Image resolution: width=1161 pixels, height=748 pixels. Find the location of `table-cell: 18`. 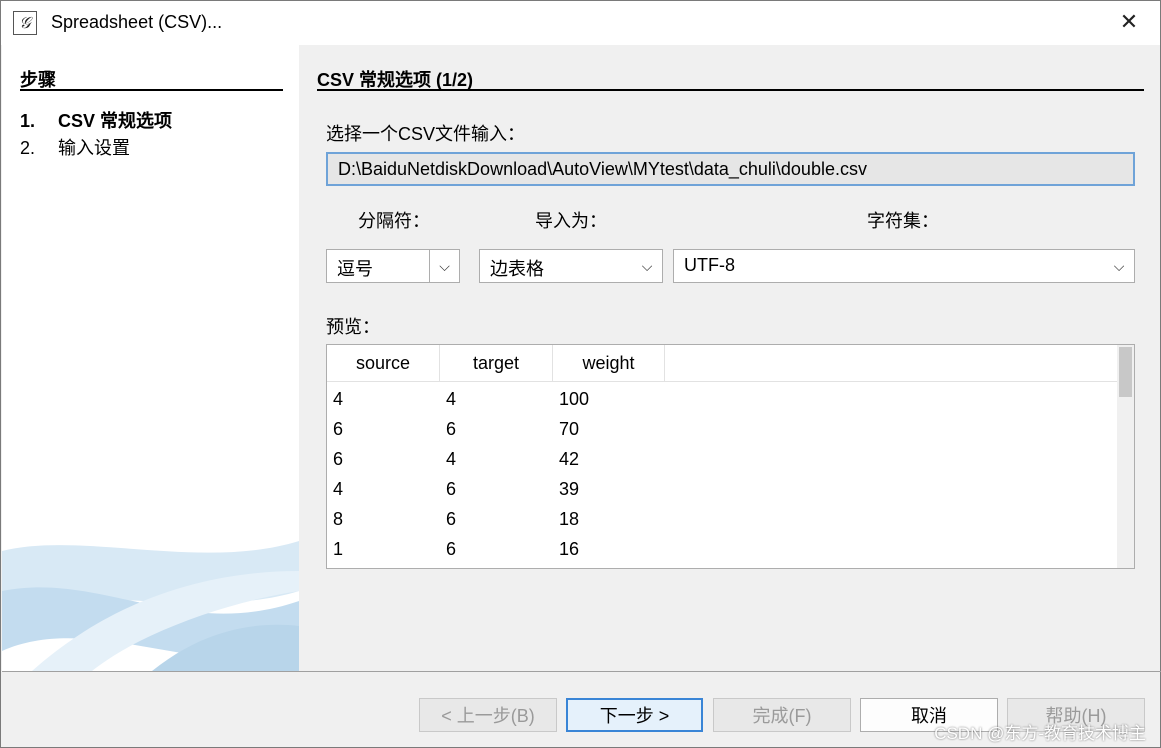

table-cell: 18 is located at coordinates (569, 518).